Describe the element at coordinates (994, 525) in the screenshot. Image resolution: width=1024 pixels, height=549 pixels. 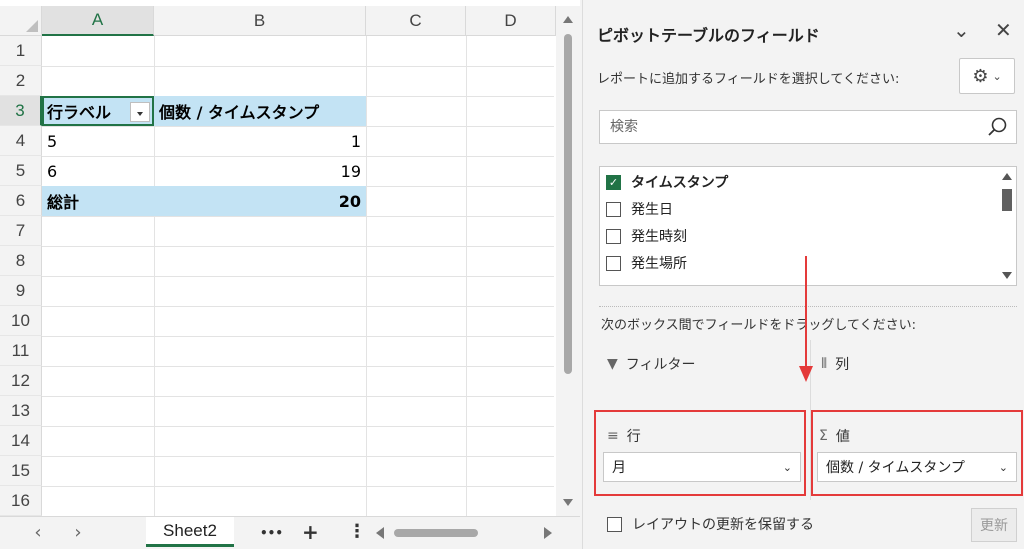
I see `update-button: 更新` at that location.